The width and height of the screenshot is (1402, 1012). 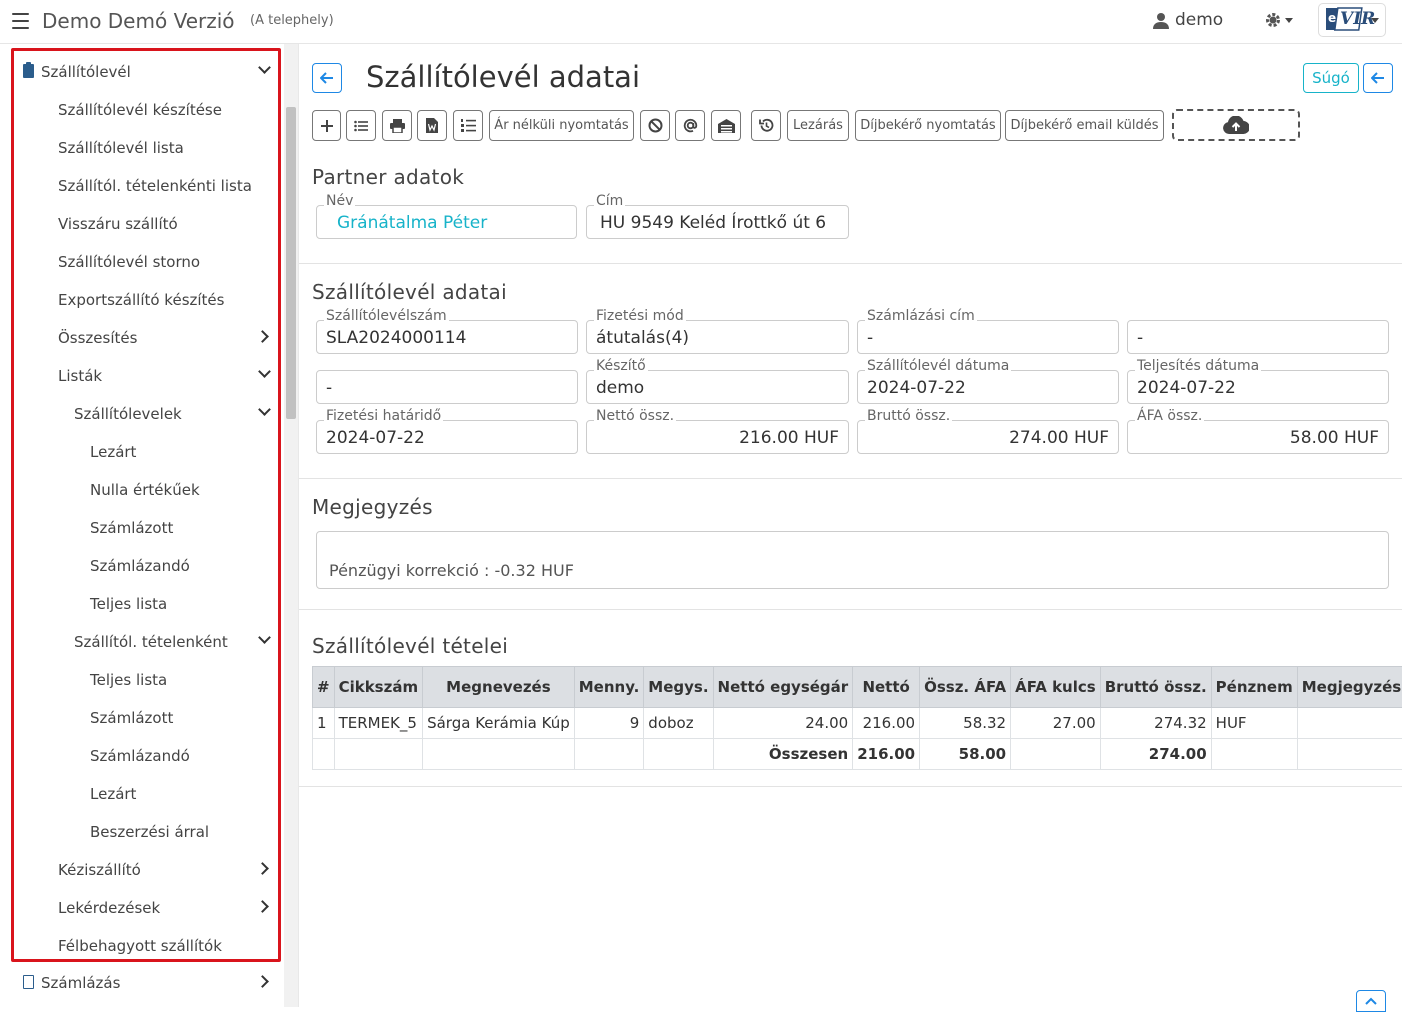 I want to click on print-button, so click(x=397, y=125).